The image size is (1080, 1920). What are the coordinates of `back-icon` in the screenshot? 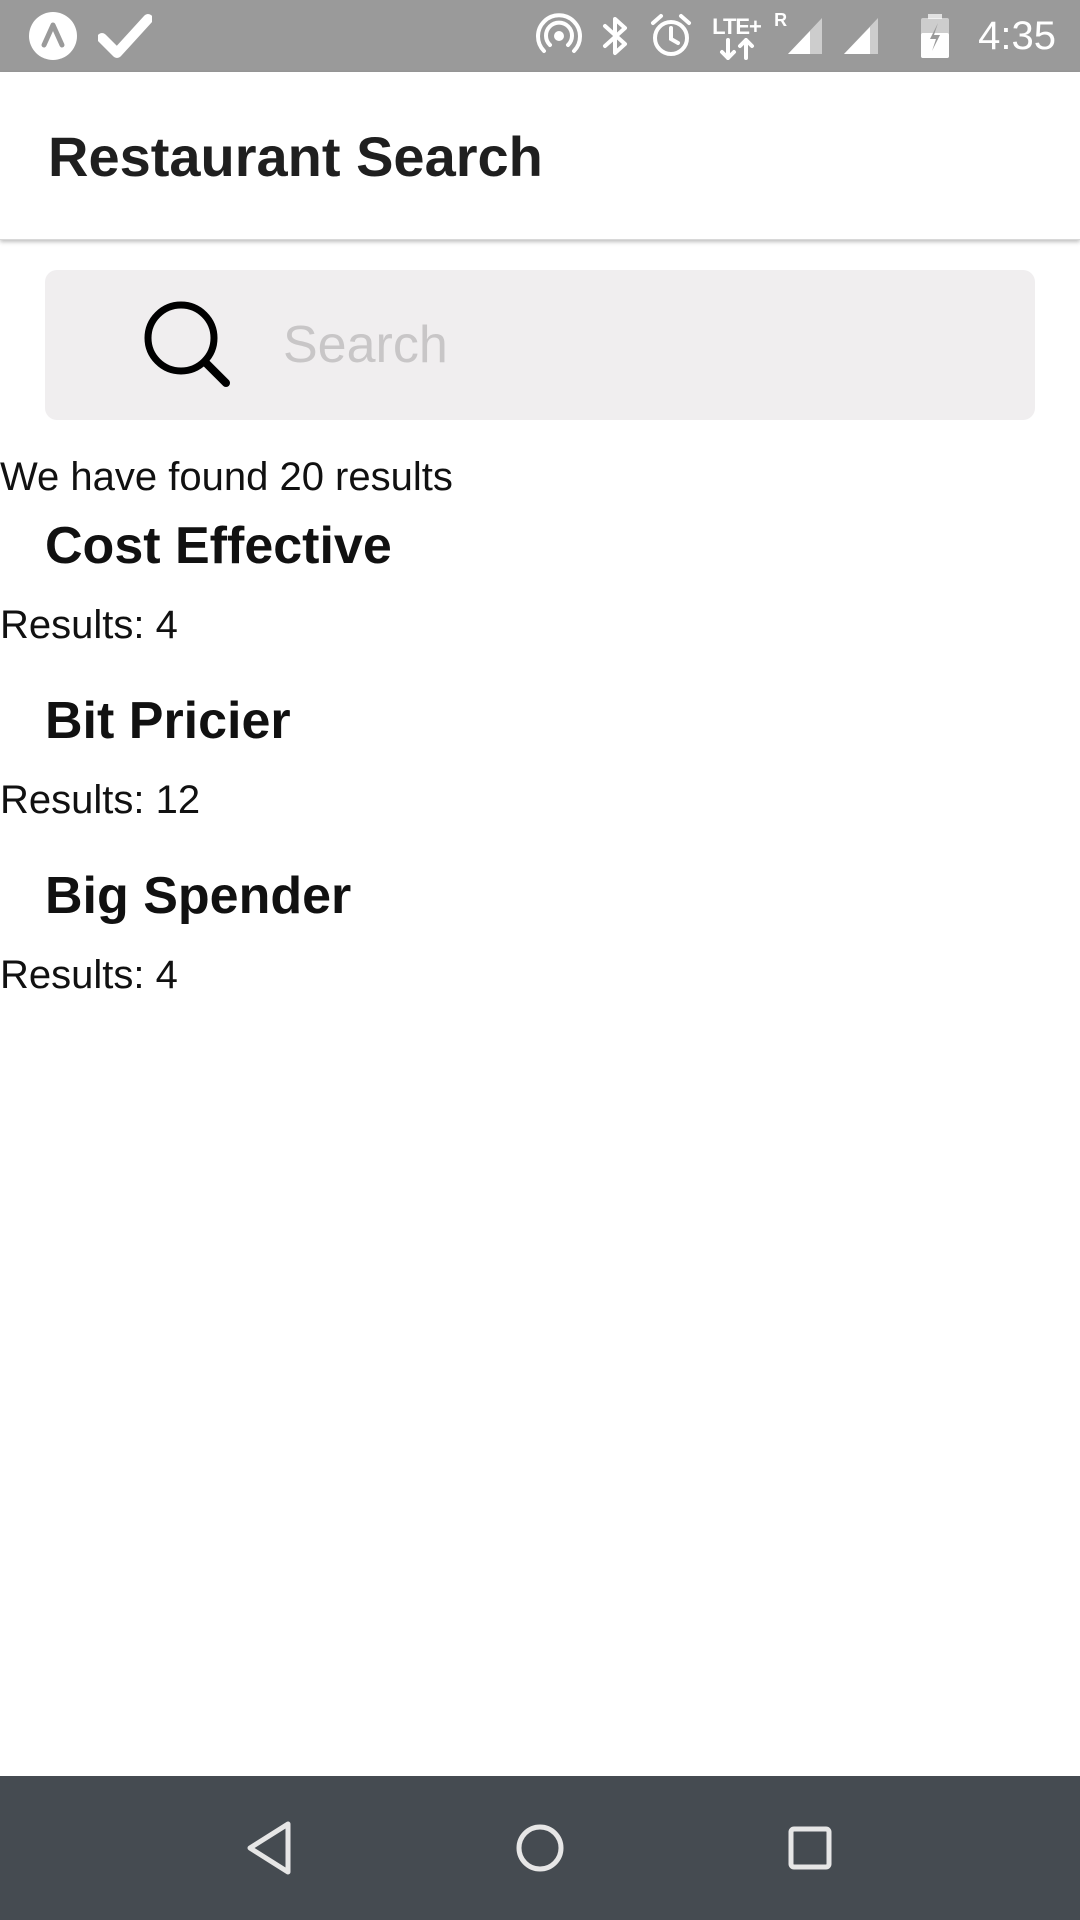 It's located at (270, 1848).